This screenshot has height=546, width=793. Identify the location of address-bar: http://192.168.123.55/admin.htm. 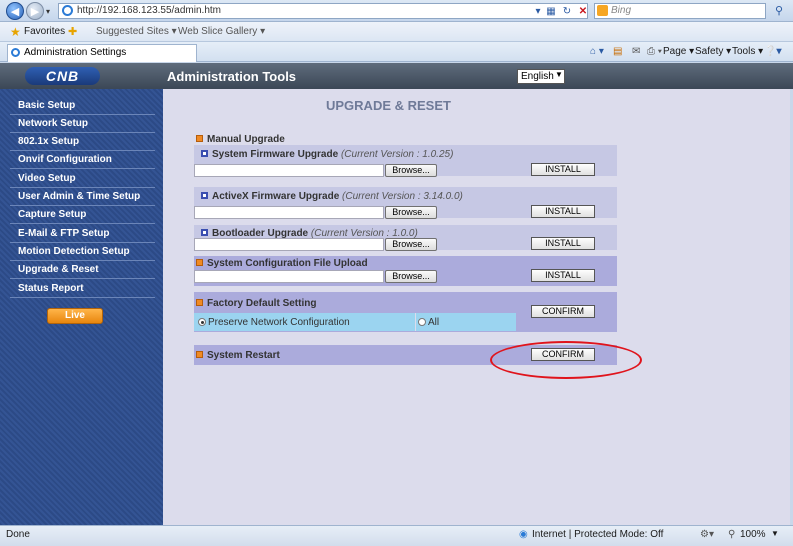
(323, 11).